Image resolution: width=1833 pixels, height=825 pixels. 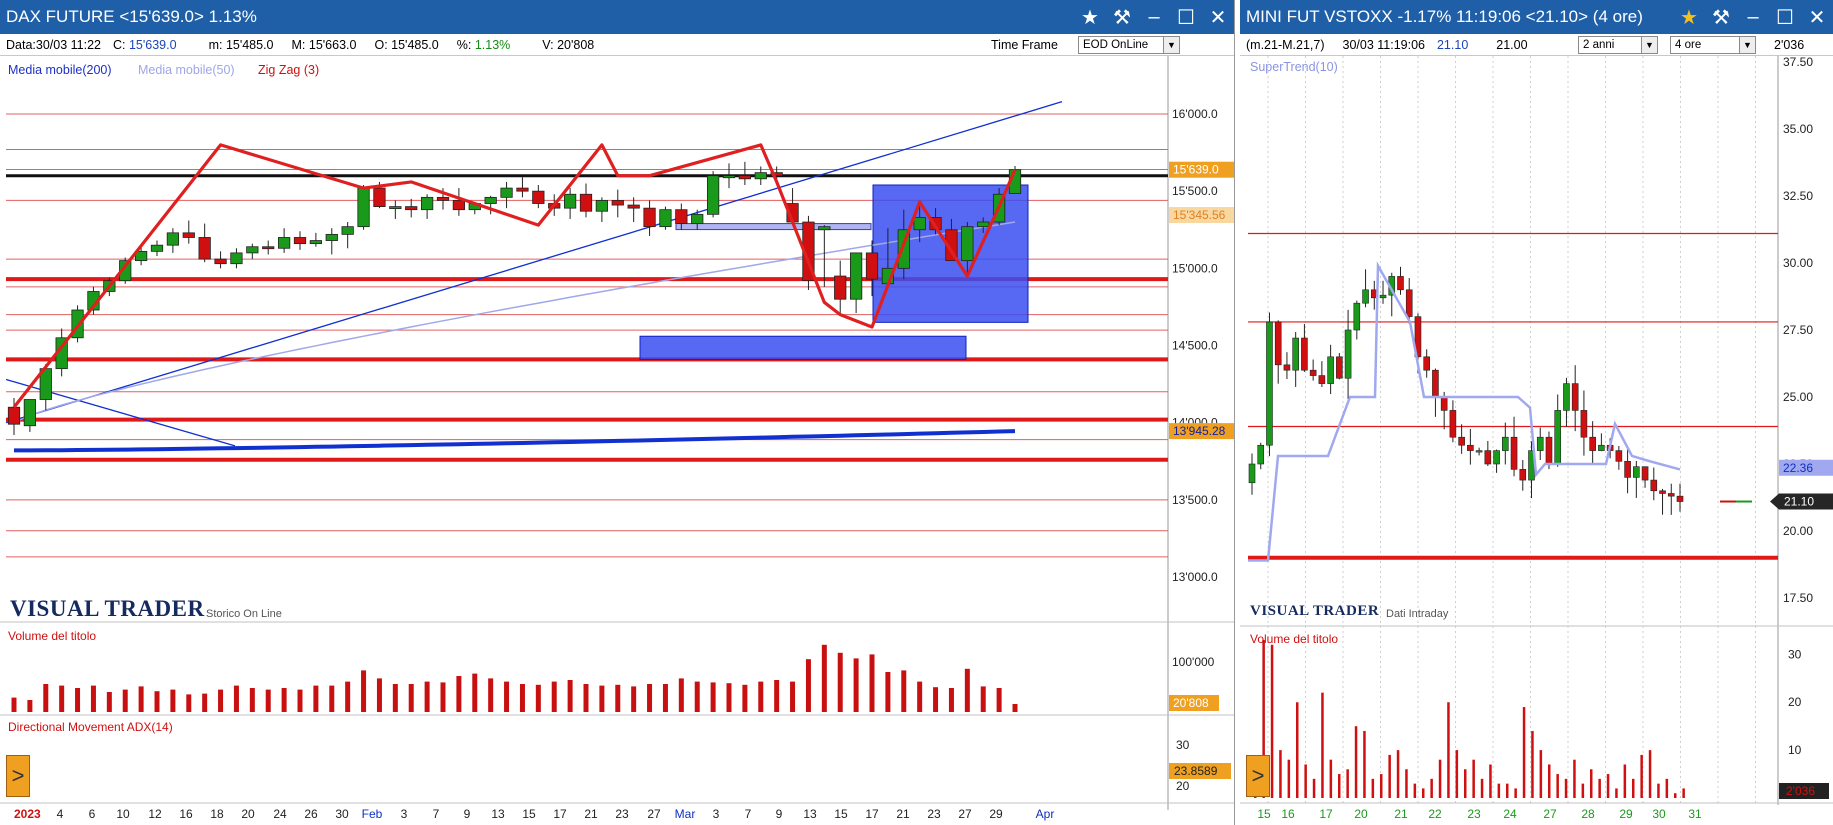 What do you see at coordinates (515, 441) in the screenshot?
I see `ma200-line` at bounding box center [515, 441].